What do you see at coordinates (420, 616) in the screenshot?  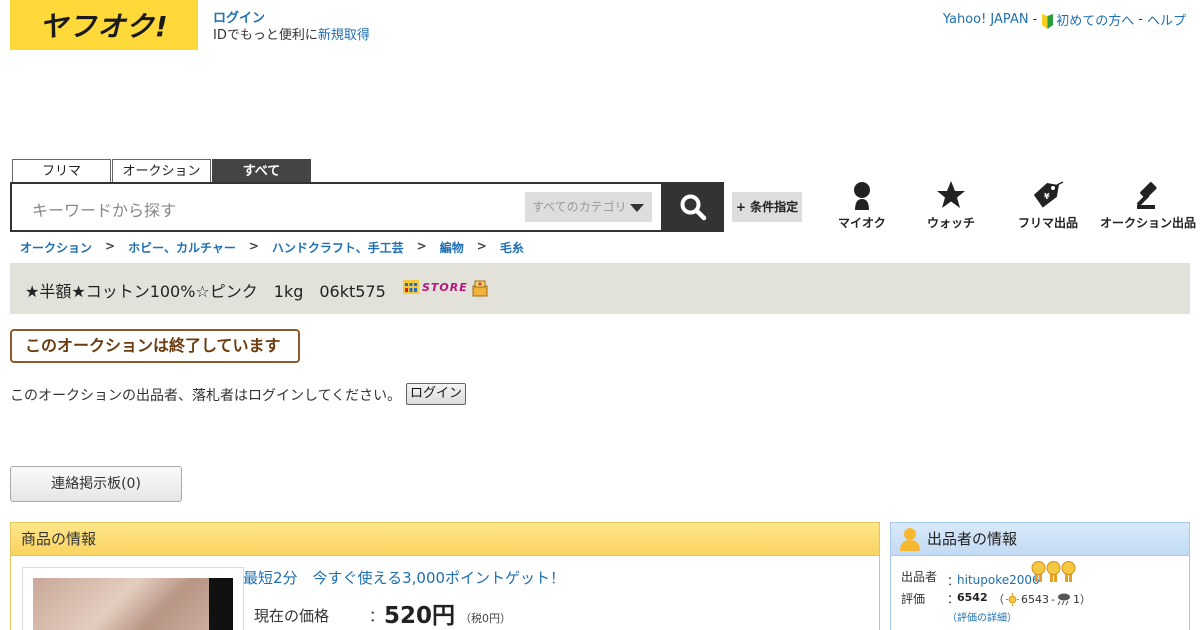 I see `current-price: 520円` at bounding box center [420, 616].